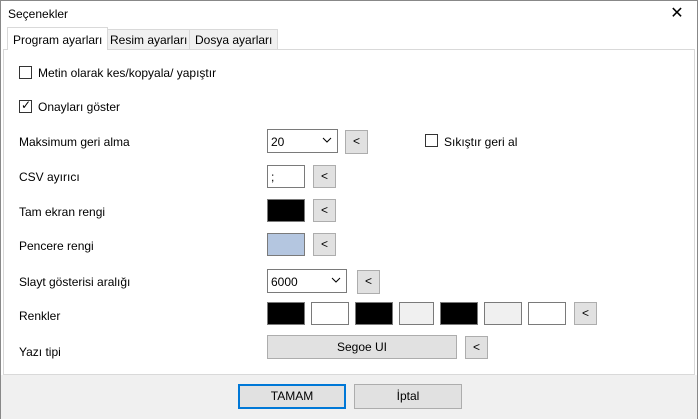 The width and height of the screenshot is (698, 419). I want to click on close-icon: ✕, so click(677, 14).